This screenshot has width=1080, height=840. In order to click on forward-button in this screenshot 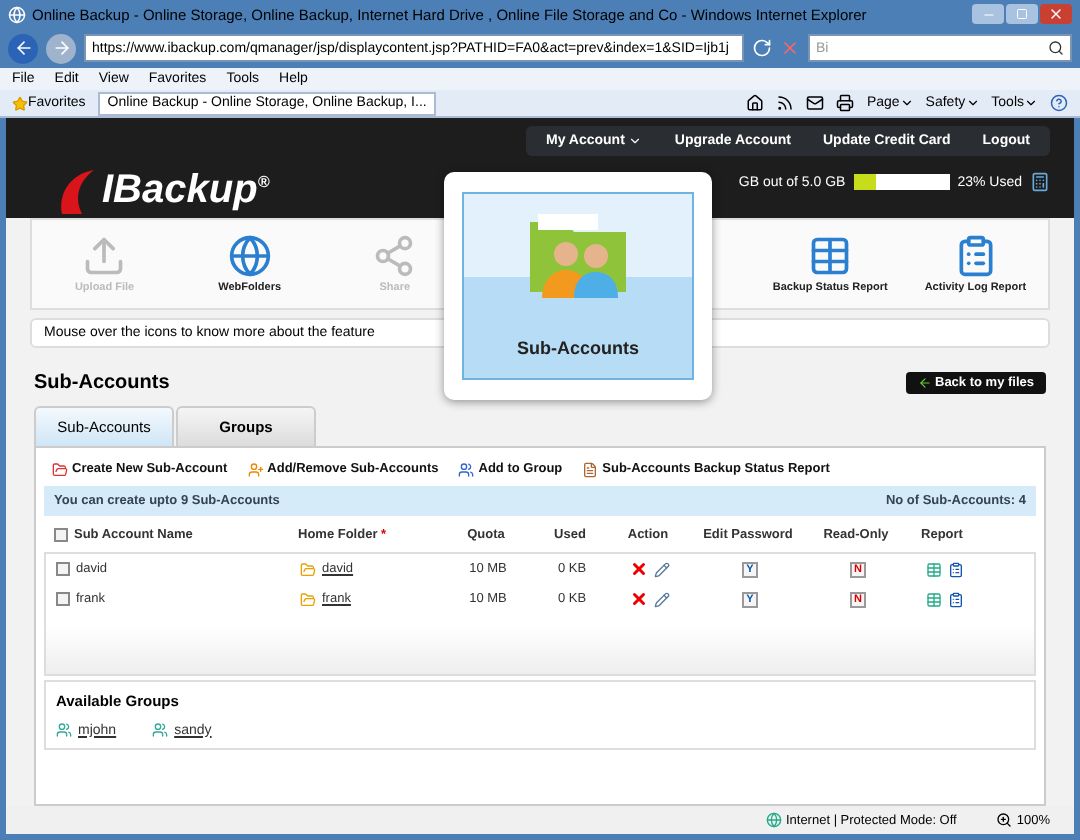, I will do `click(61, 48)`.